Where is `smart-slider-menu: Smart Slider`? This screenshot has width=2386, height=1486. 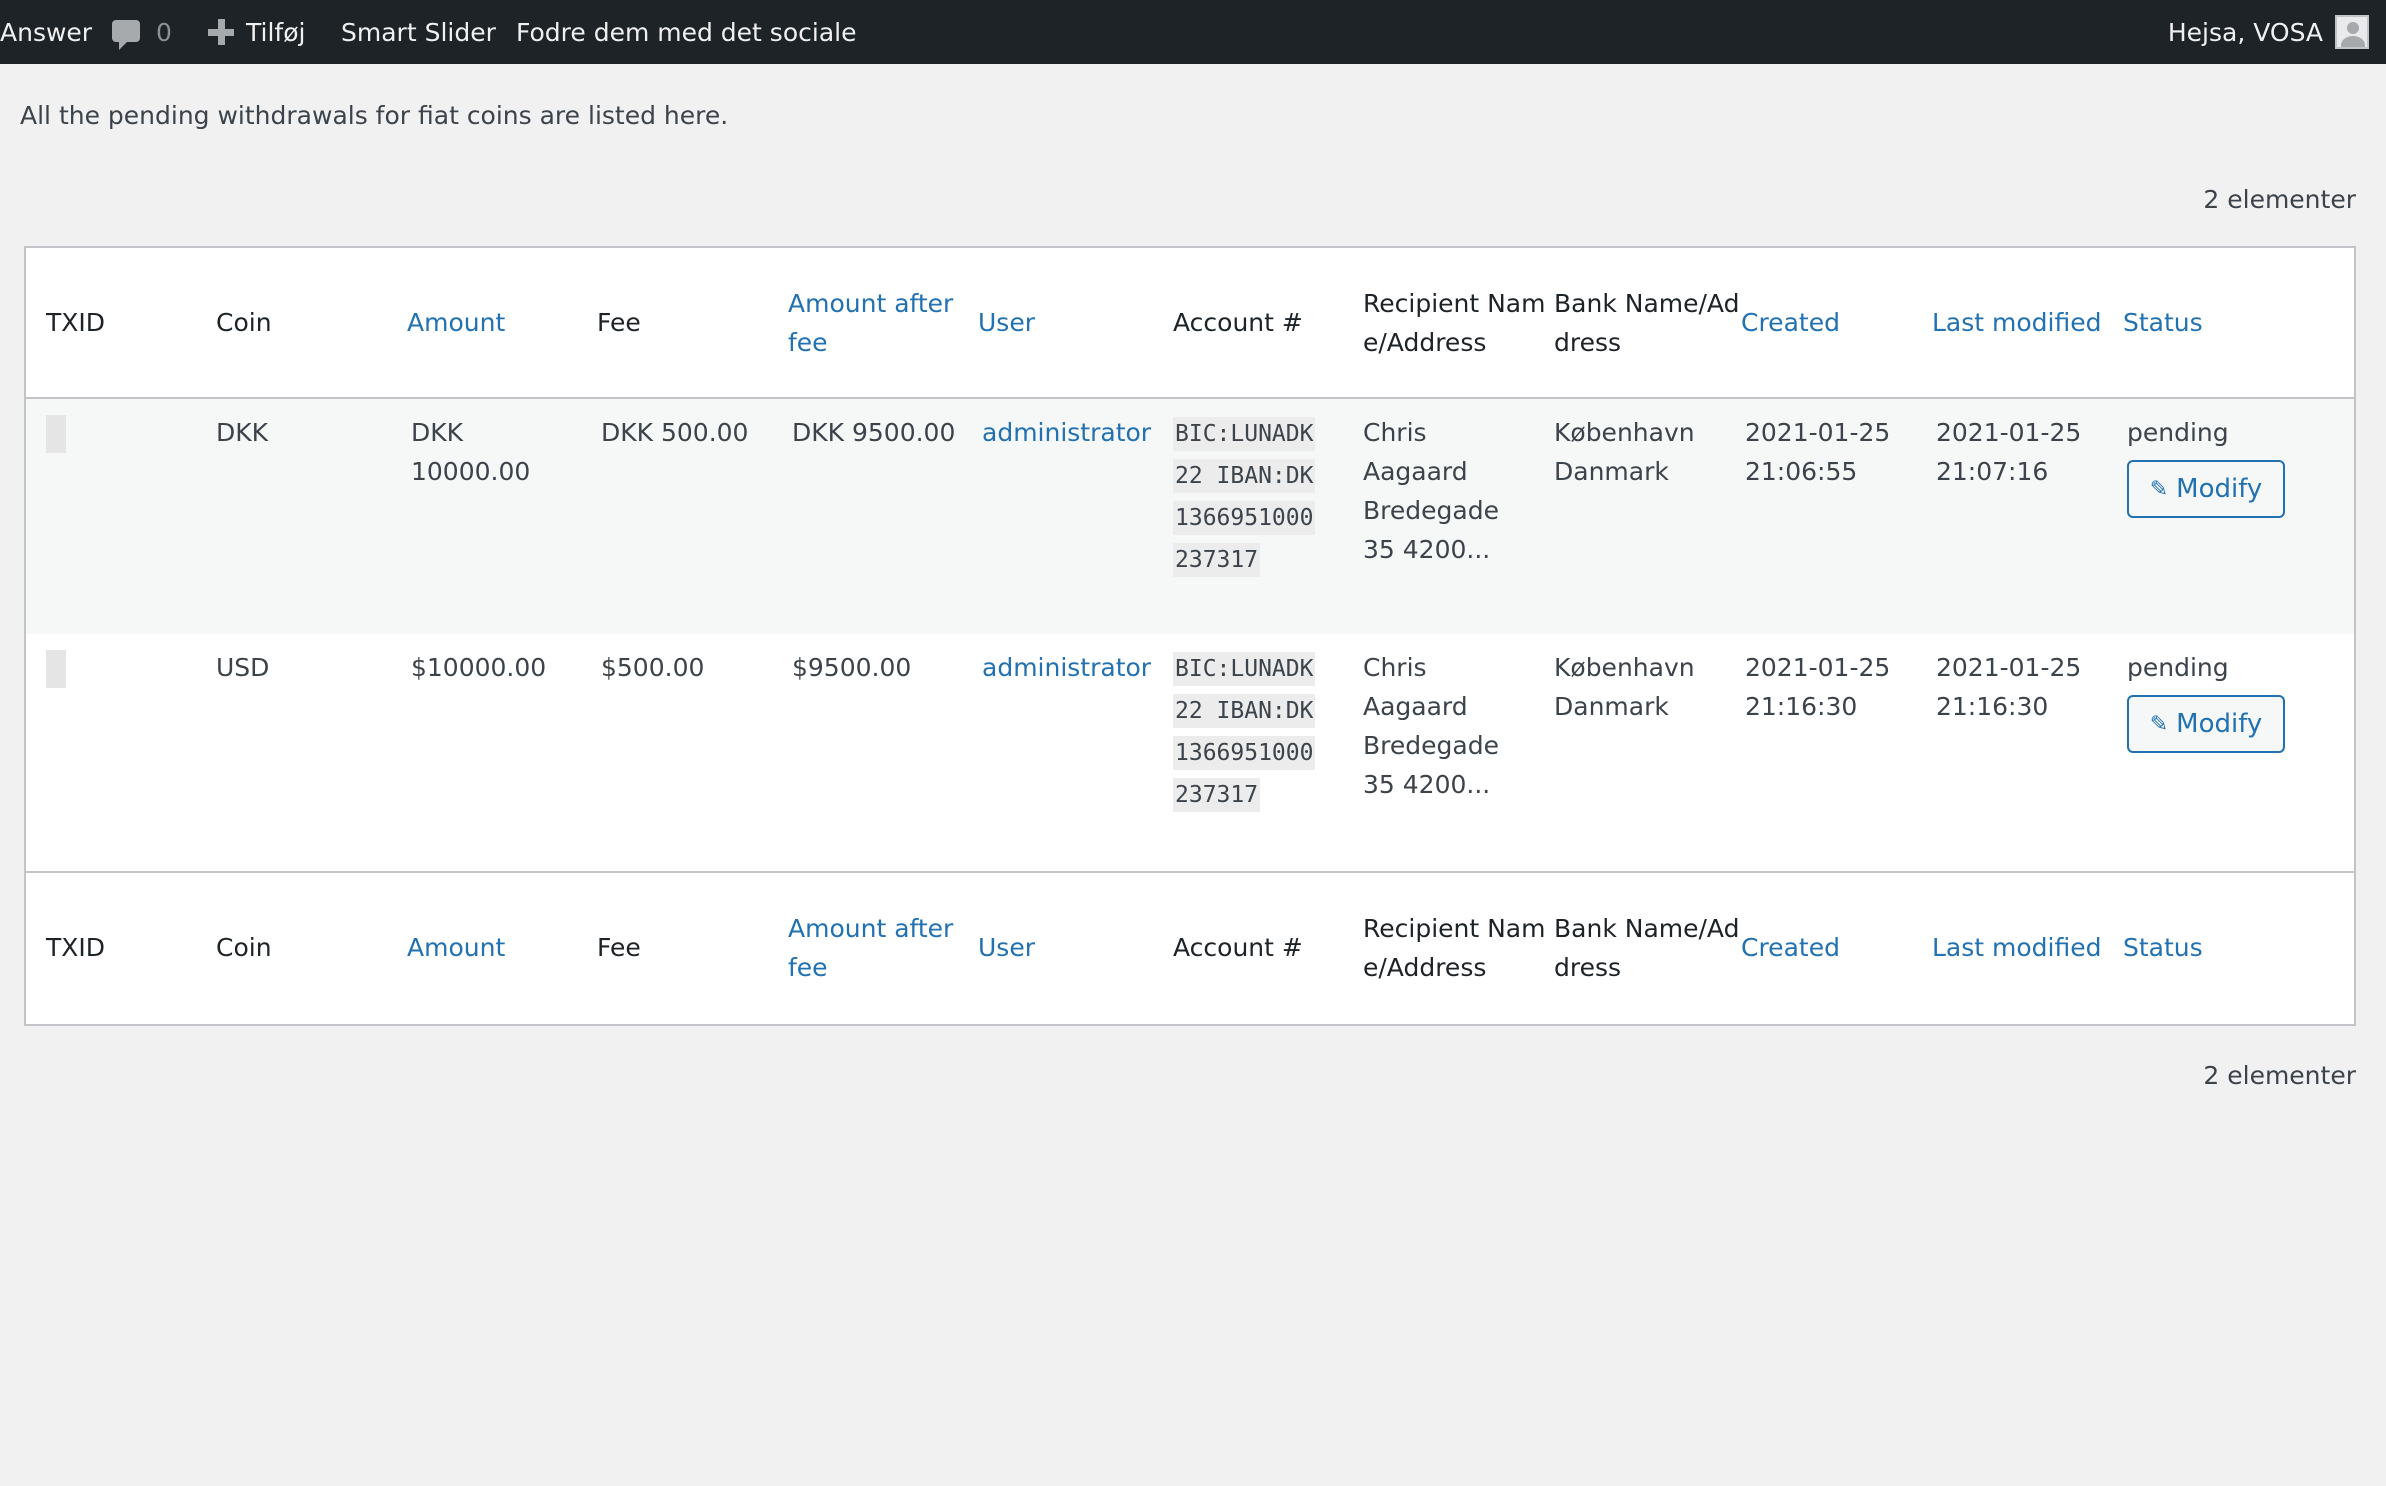 smart-slider-menu: Smart Slider is located at coordinates (418, 32).